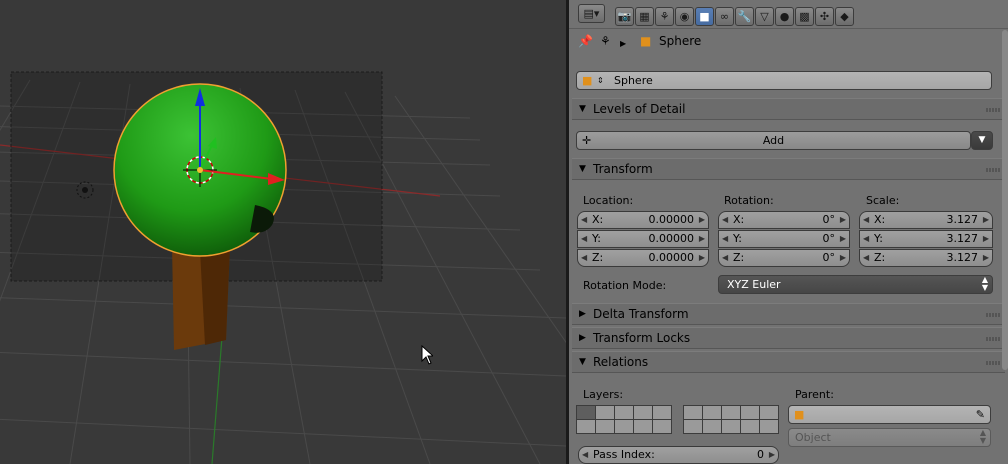 Image resolution: width=1008 pixels, height=464 pixels. Describe the element at coordinates (1005, 200) in the screenshot. I see `properties-scrollbar` at that location.